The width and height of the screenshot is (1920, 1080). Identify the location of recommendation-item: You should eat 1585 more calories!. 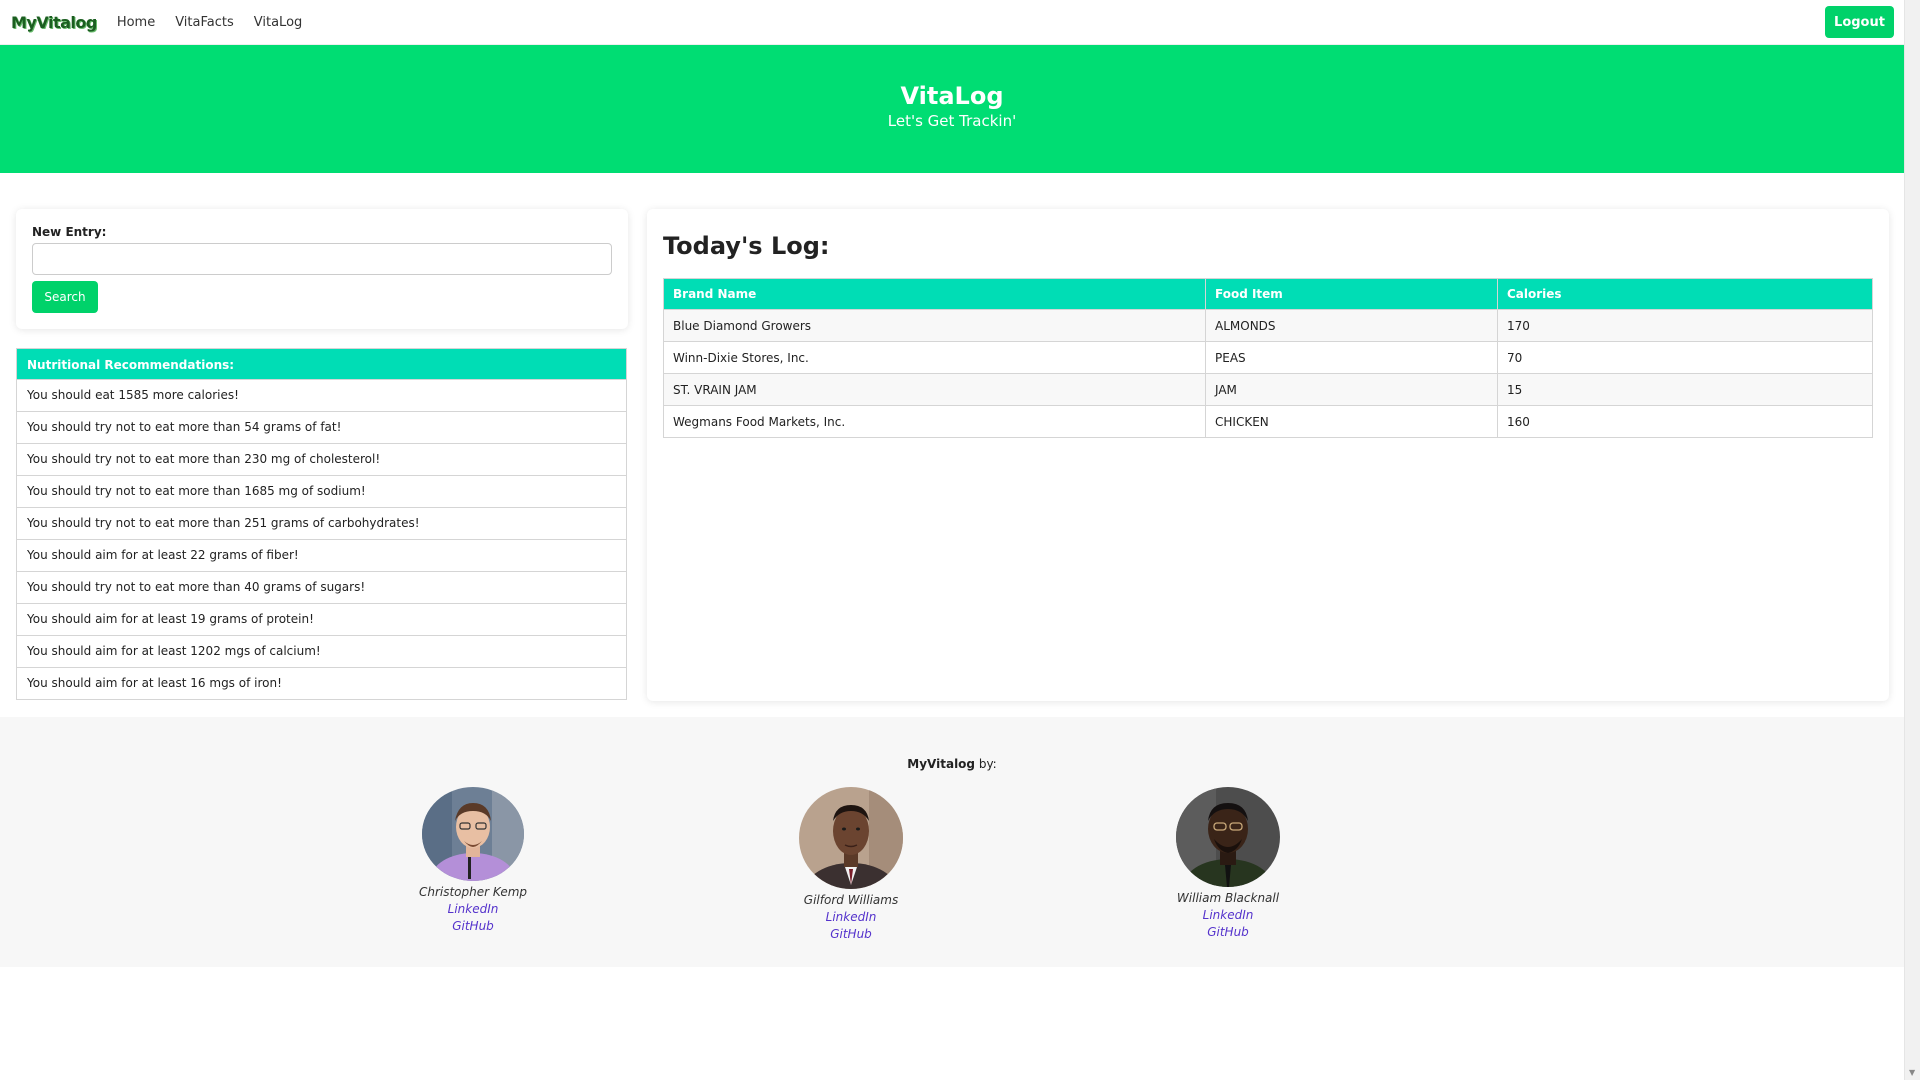
(321, 396).